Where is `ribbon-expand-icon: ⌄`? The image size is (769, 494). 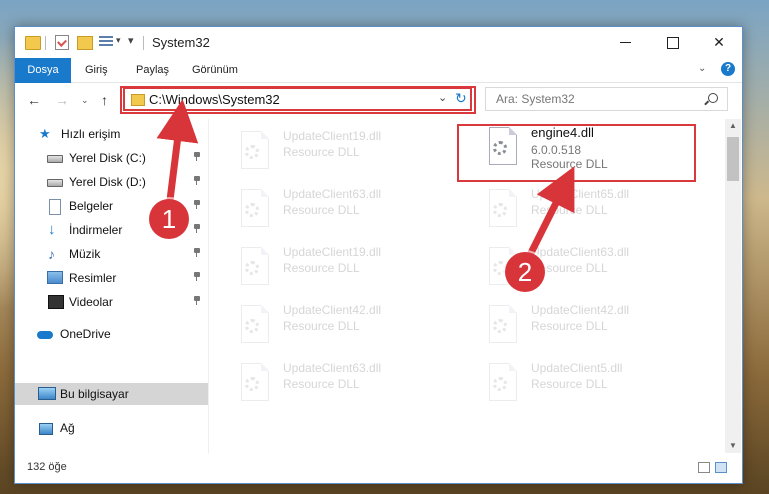 ribbon-expand-icon: ⌄ is located at coordinates (702, 68).